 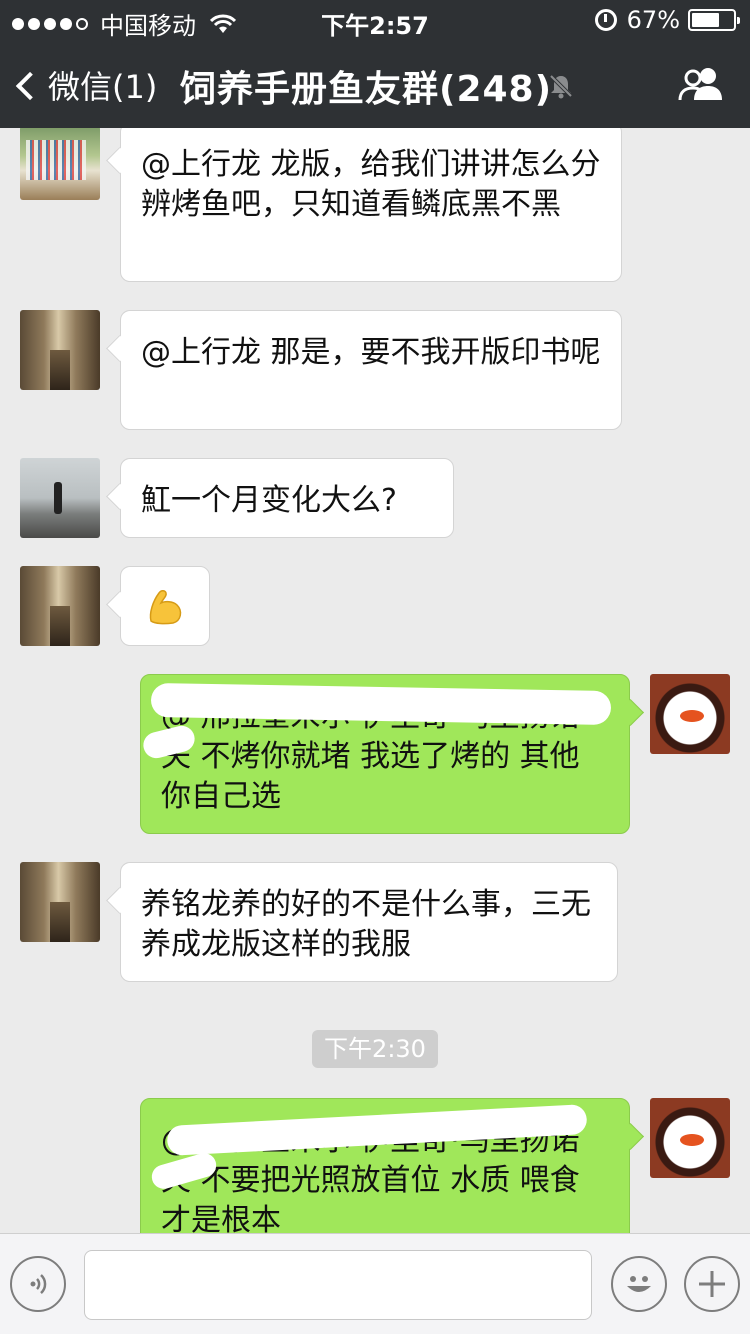 I want to click on battery-fill, so click(x=705, y=20).